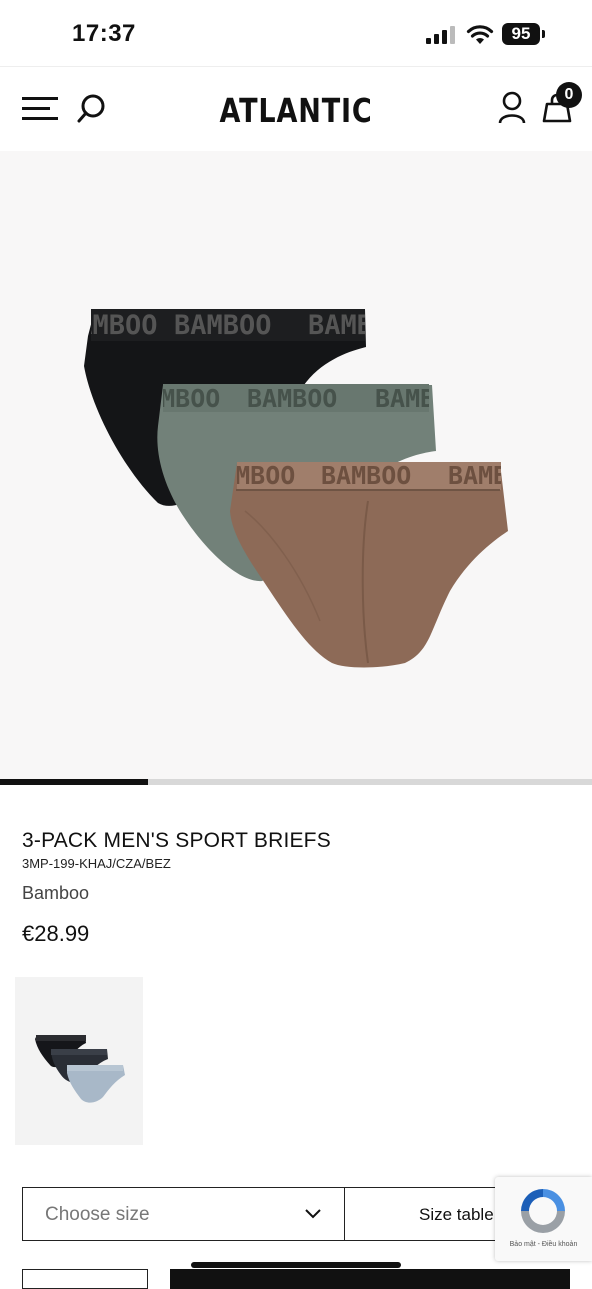  Describe the element at coordinates (74, 782) in the screenshot. I see `gallery-progress-fill` at that location.